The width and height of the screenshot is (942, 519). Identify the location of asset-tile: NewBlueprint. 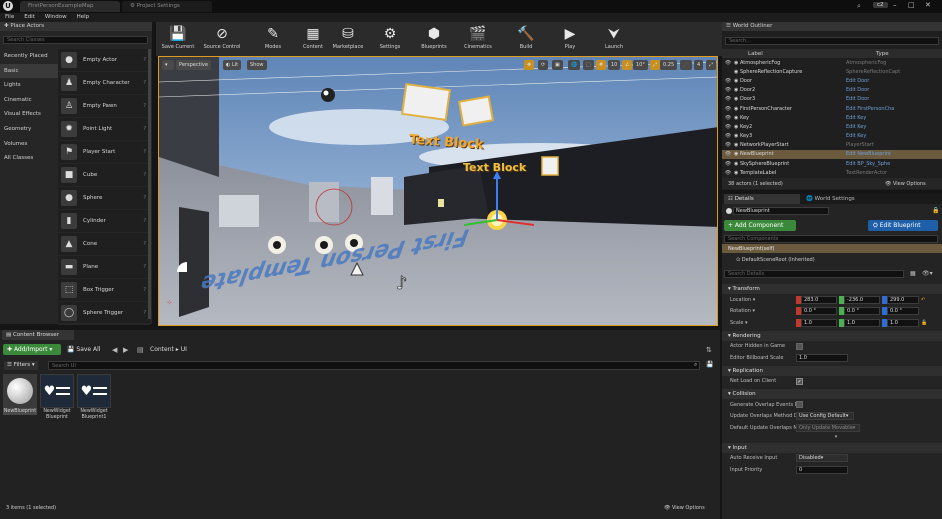
(20, 394).